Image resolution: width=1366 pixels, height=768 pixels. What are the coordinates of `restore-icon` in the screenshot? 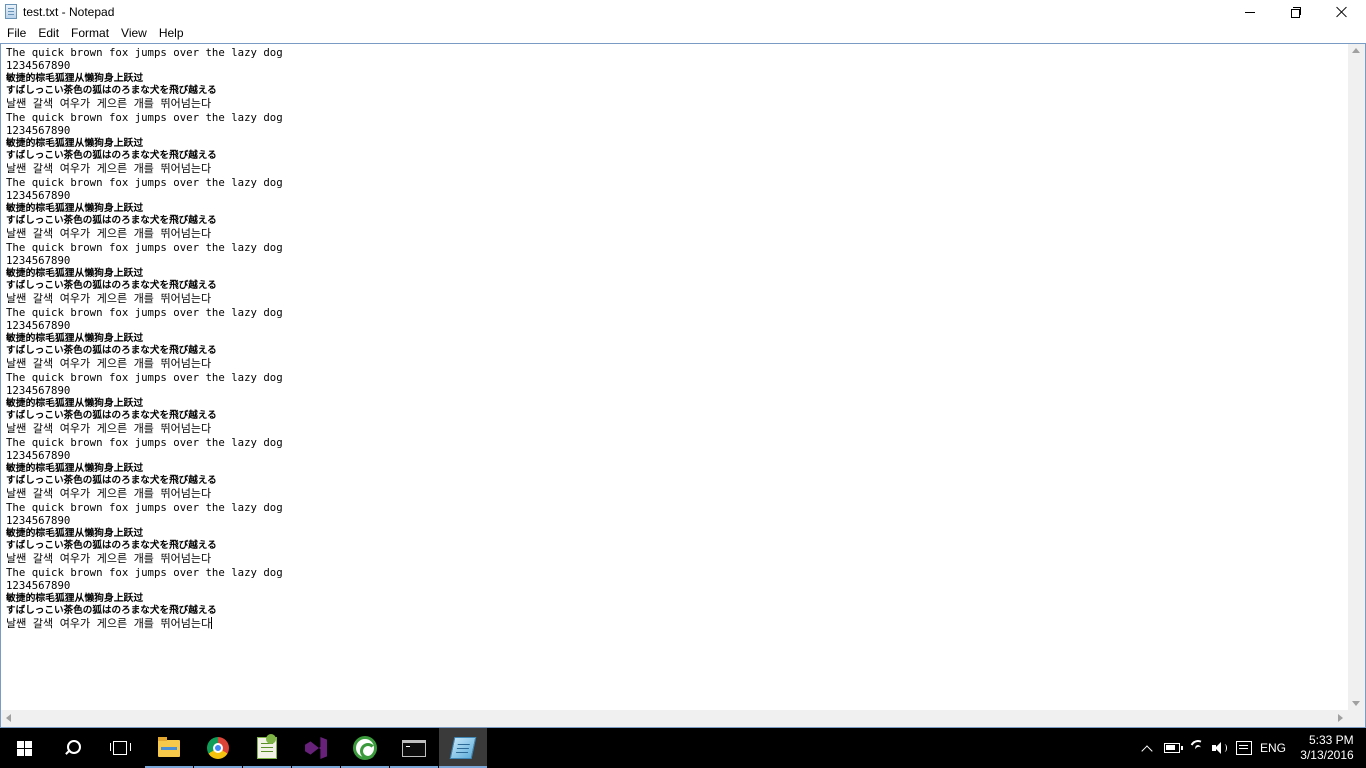 It's located at (1296, 12).